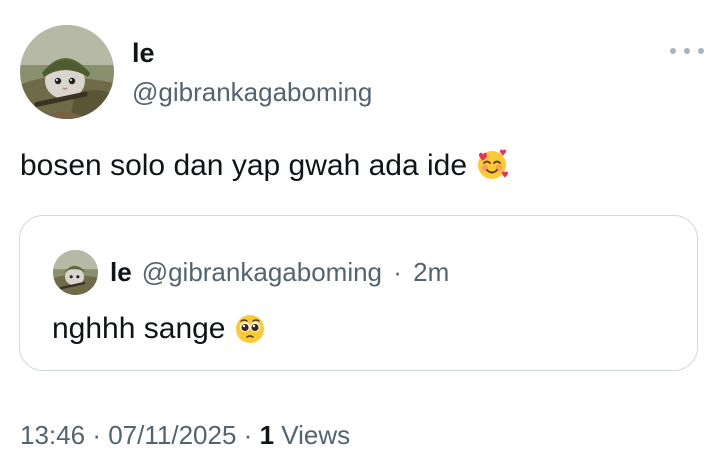 This screenshot has height=476, width=716. I want to click on avatar, so click(67, 72).